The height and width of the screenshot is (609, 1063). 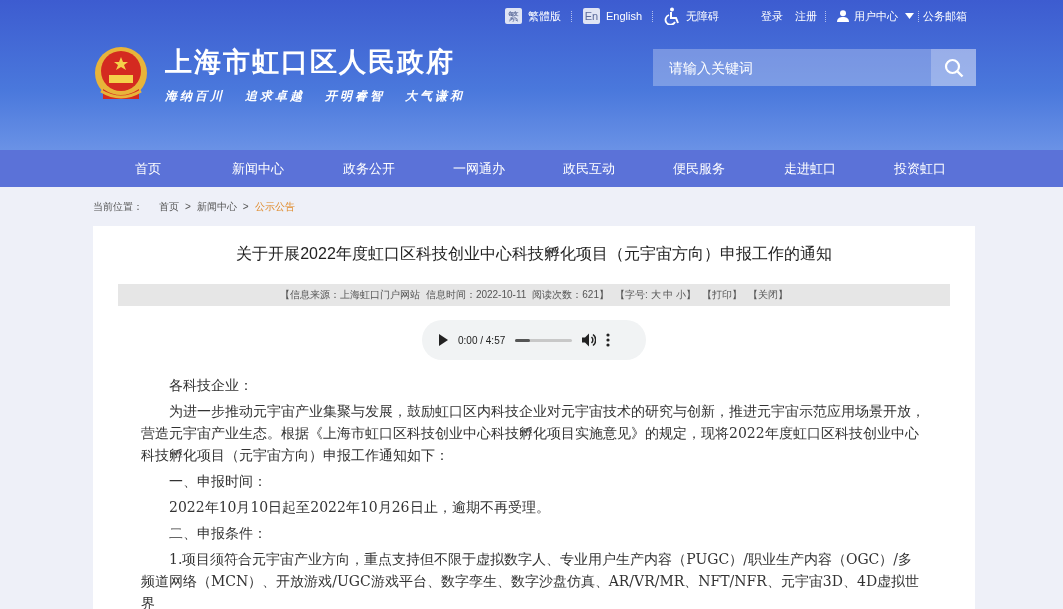 I want to click on paragraph: 二、申报条件：, so click(x=218, y=533).